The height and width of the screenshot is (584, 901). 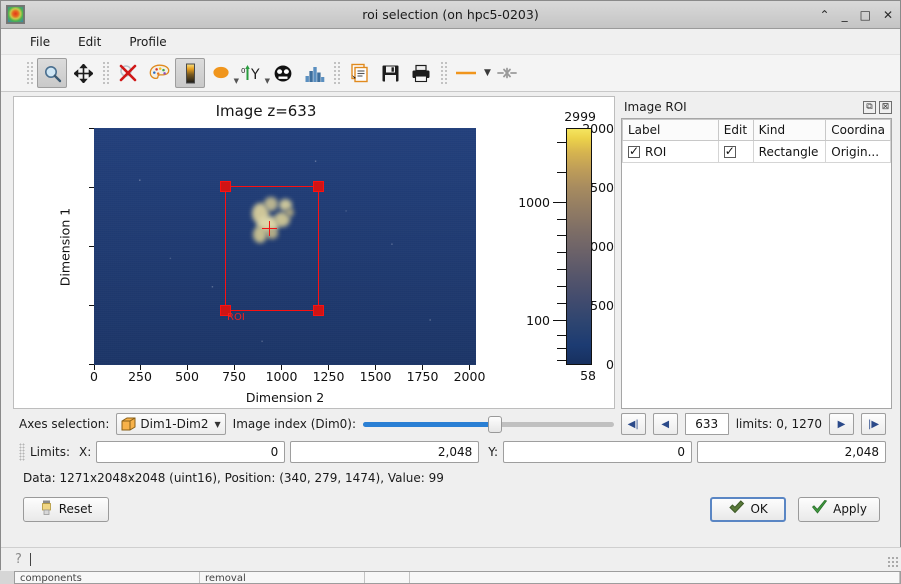 What do you see at coordinates (89, 42) in the screenshot?
I see `menu-item-edit: Edit` at bounding box center [89, 42].